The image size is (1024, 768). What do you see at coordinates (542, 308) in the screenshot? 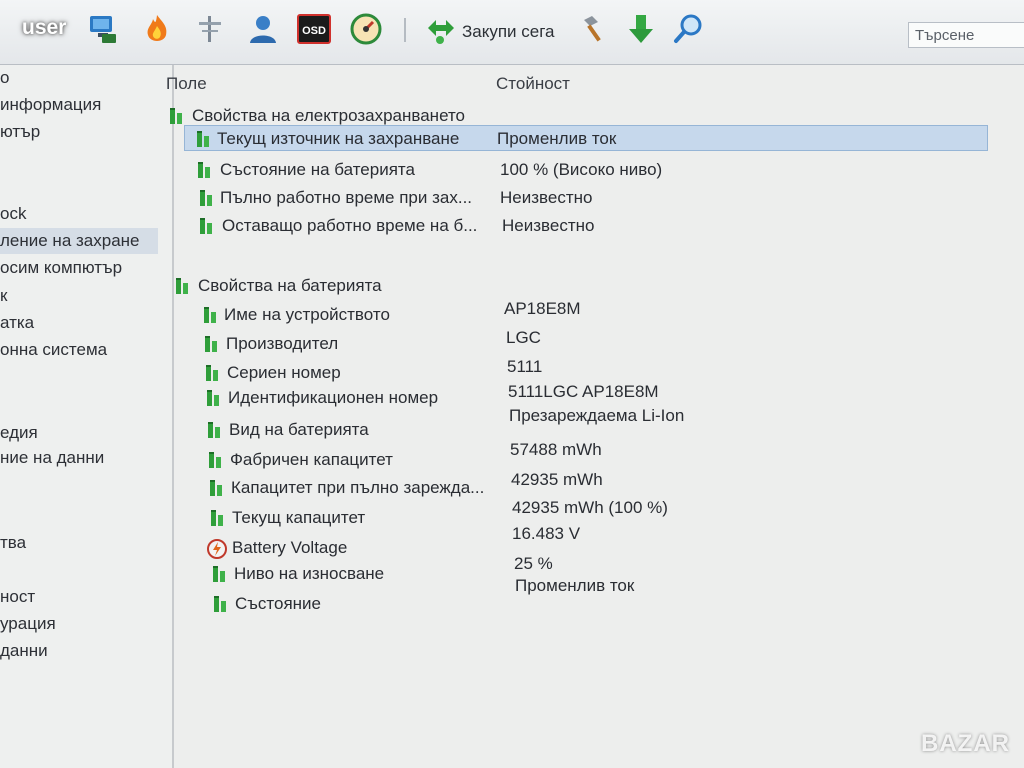
I see `field-value: AP18E8M` at bounding box center [542, 308].